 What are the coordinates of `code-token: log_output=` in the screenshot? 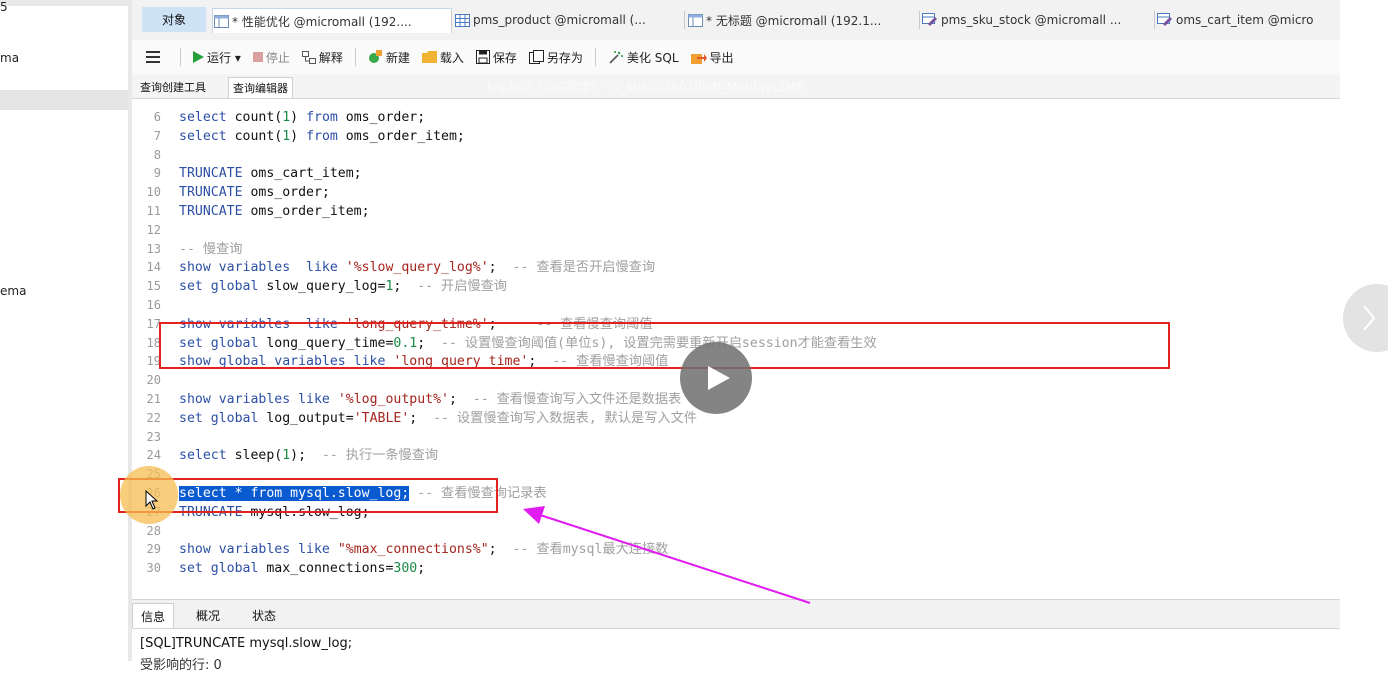 It's located at (306, 418).